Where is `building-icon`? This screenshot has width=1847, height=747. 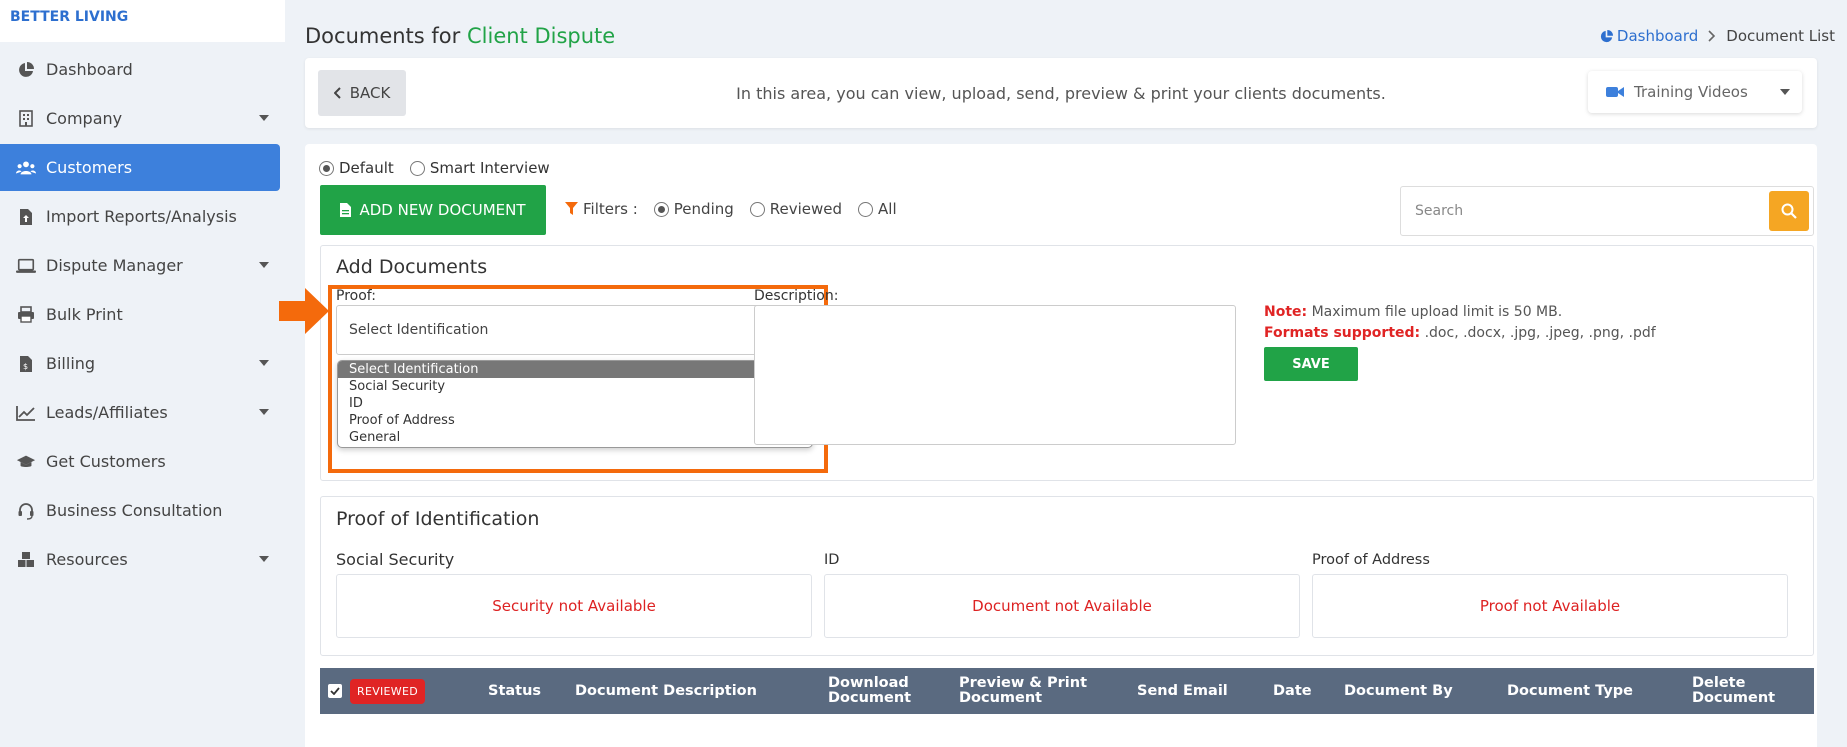 building-icon is located at coordinates (26, 119).